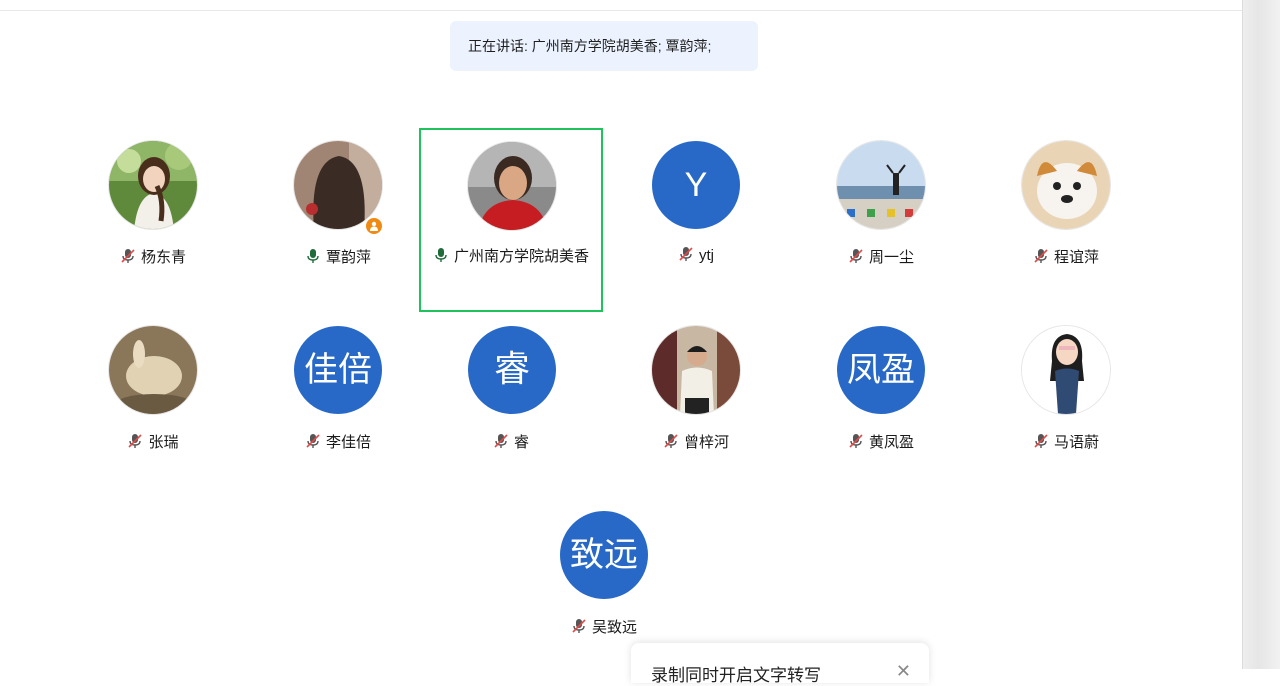  I want to click on participant-tile: 睿 睿, so click(511, 407).